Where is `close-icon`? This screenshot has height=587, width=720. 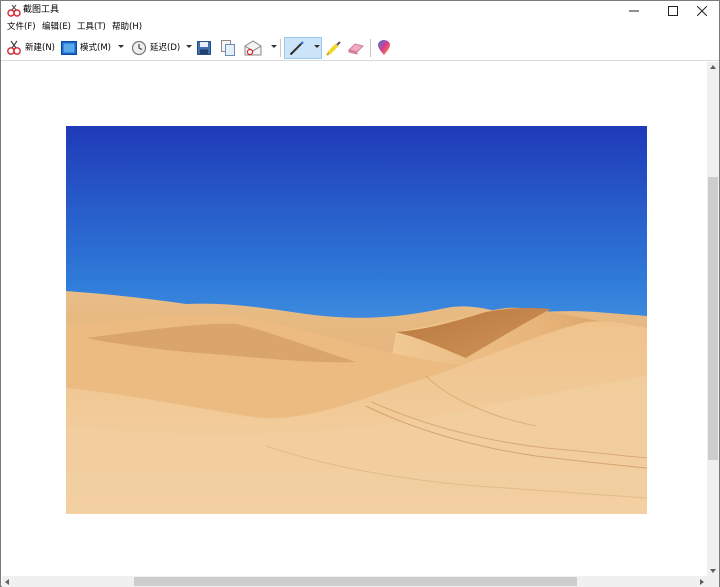 close-icon is located at coordinates (702, 10).